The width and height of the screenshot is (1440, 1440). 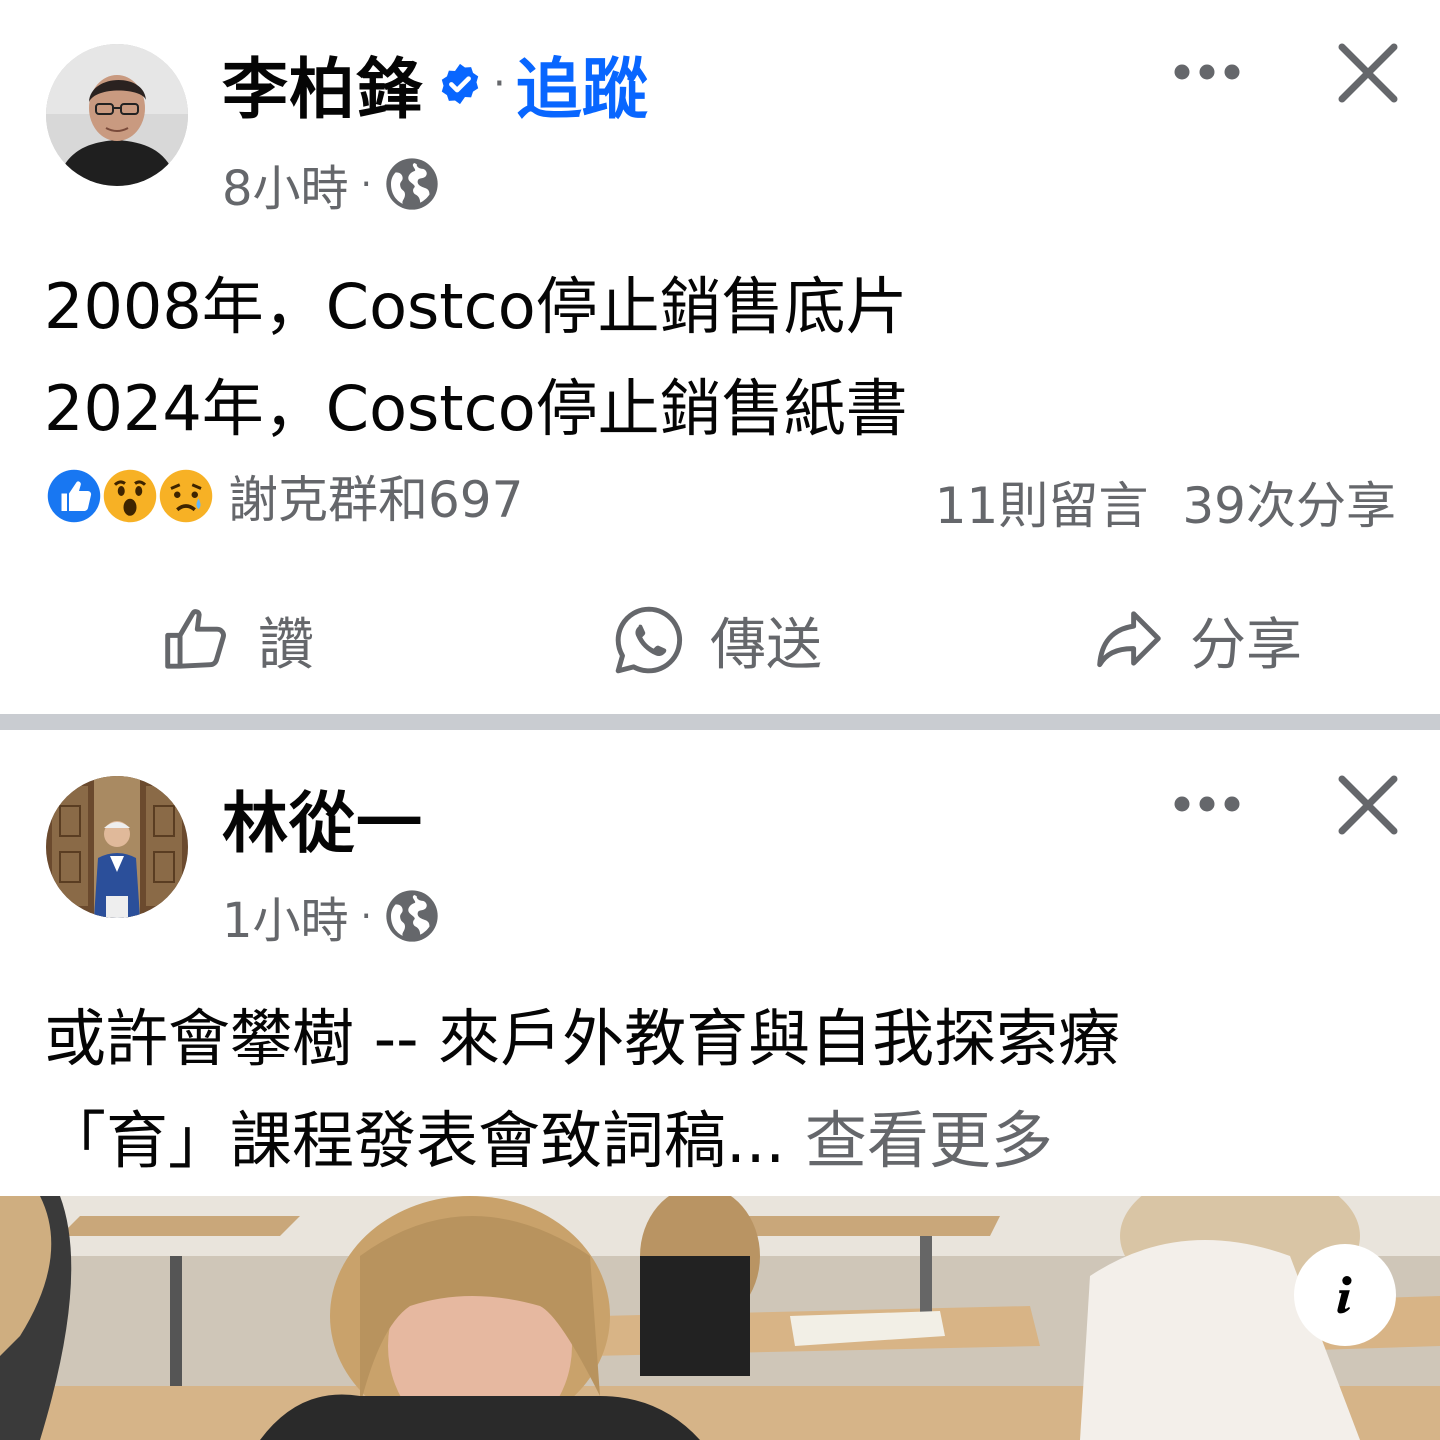 What do you see at coordinates (1165, 502) in the screenshot?
I see `post-stats: 11則留言 39次分享` at bounding box center [1165, 502].